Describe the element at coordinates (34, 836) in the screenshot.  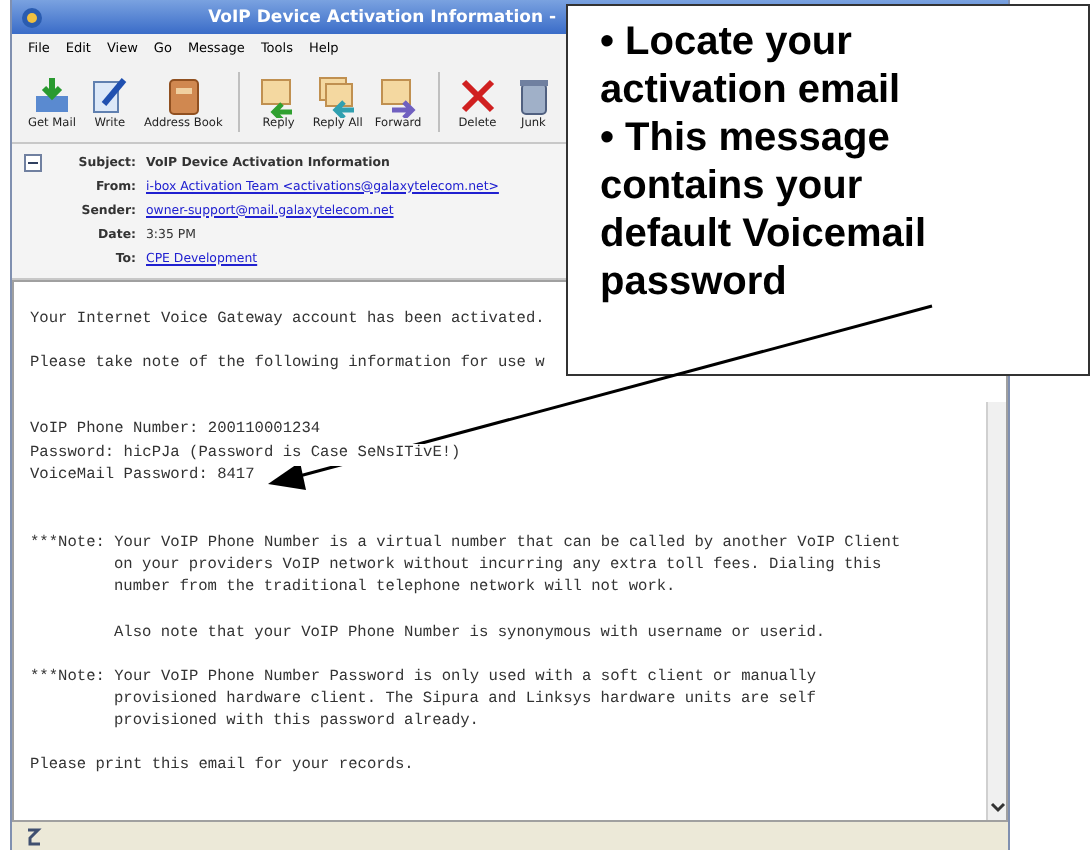
I see `connection-icon` at that location.